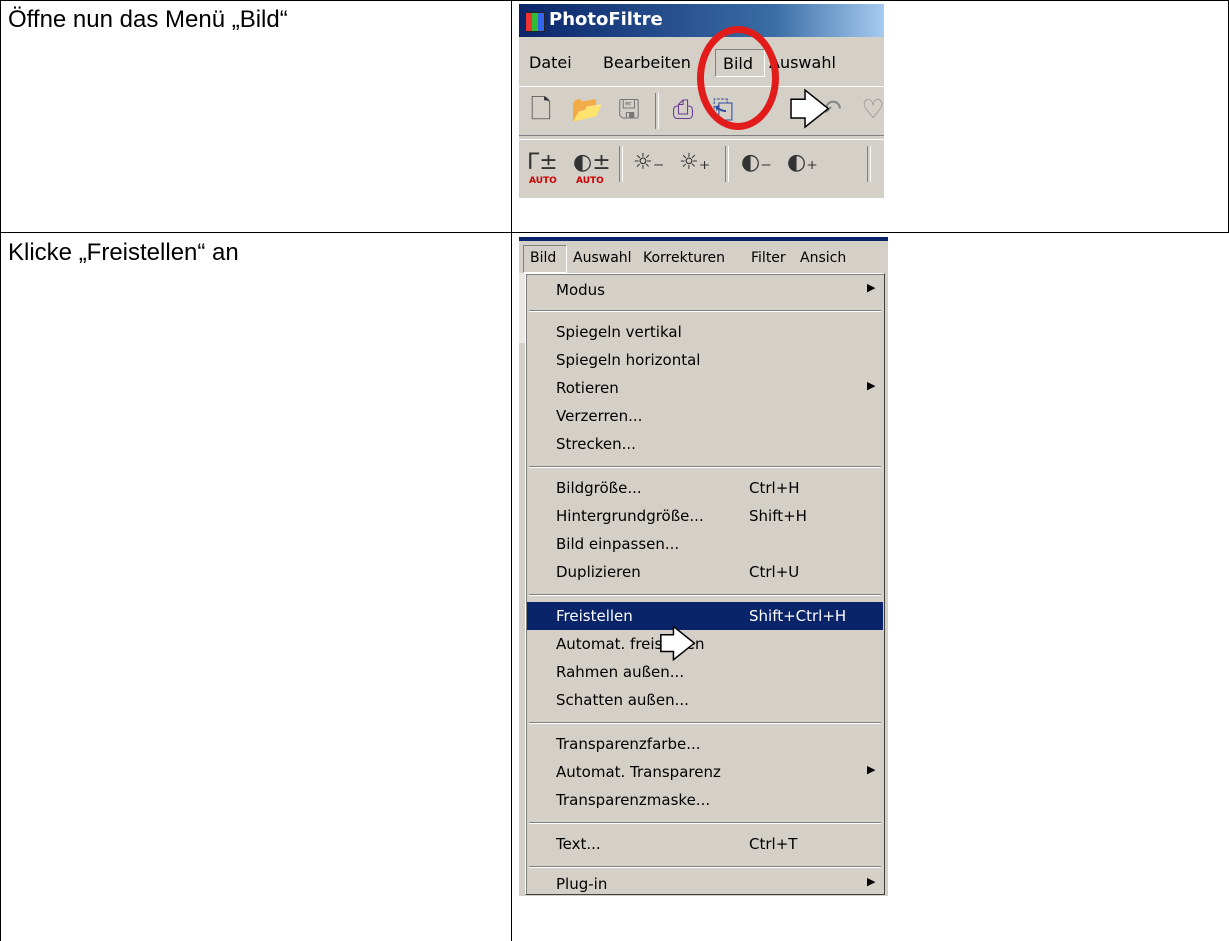 The height and width of the screenshot is (941, 1229). What do you see at coordinates (773, 844) in the screenshot?
I see `shortcut-label: Ctrl+T` at bounding box center [773, 844].